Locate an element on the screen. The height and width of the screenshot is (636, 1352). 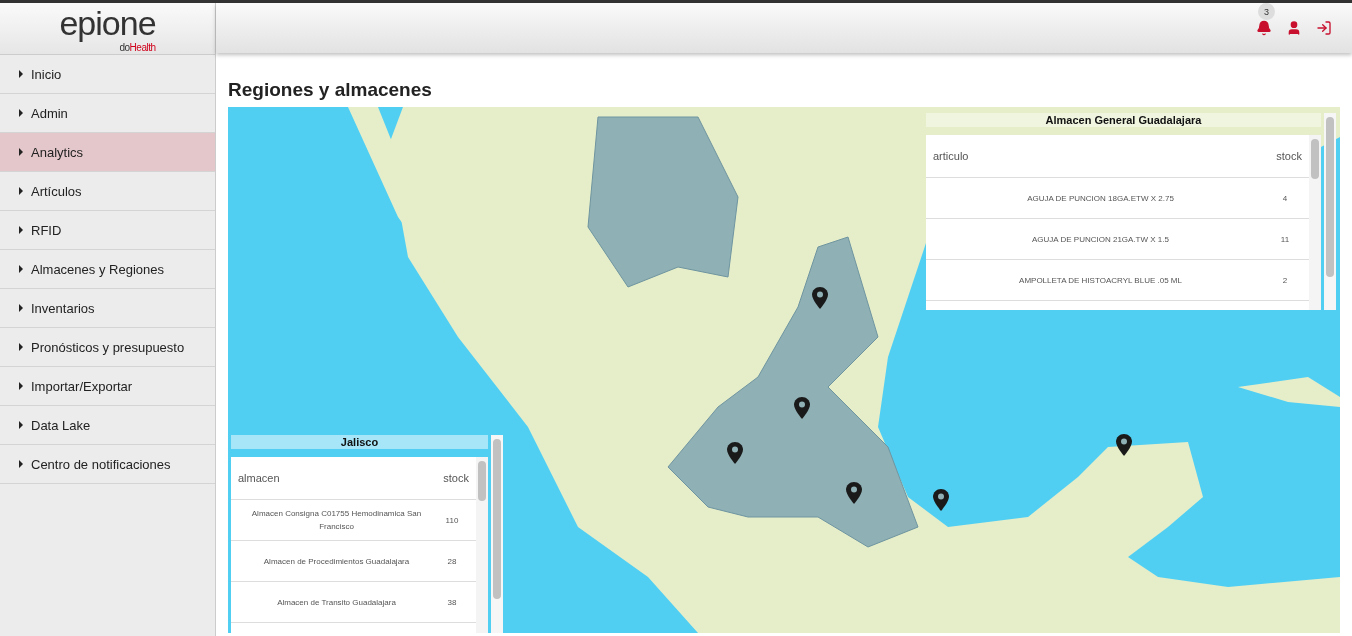
table-cell-text: 38 is located at coordinates (452, 602).